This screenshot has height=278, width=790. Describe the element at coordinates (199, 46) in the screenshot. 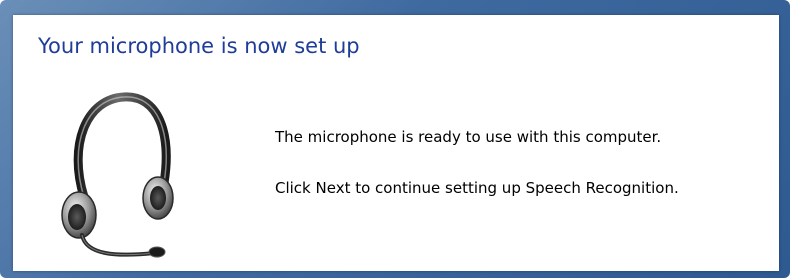

I see `page-title: Your microphone is now set up` at that location.